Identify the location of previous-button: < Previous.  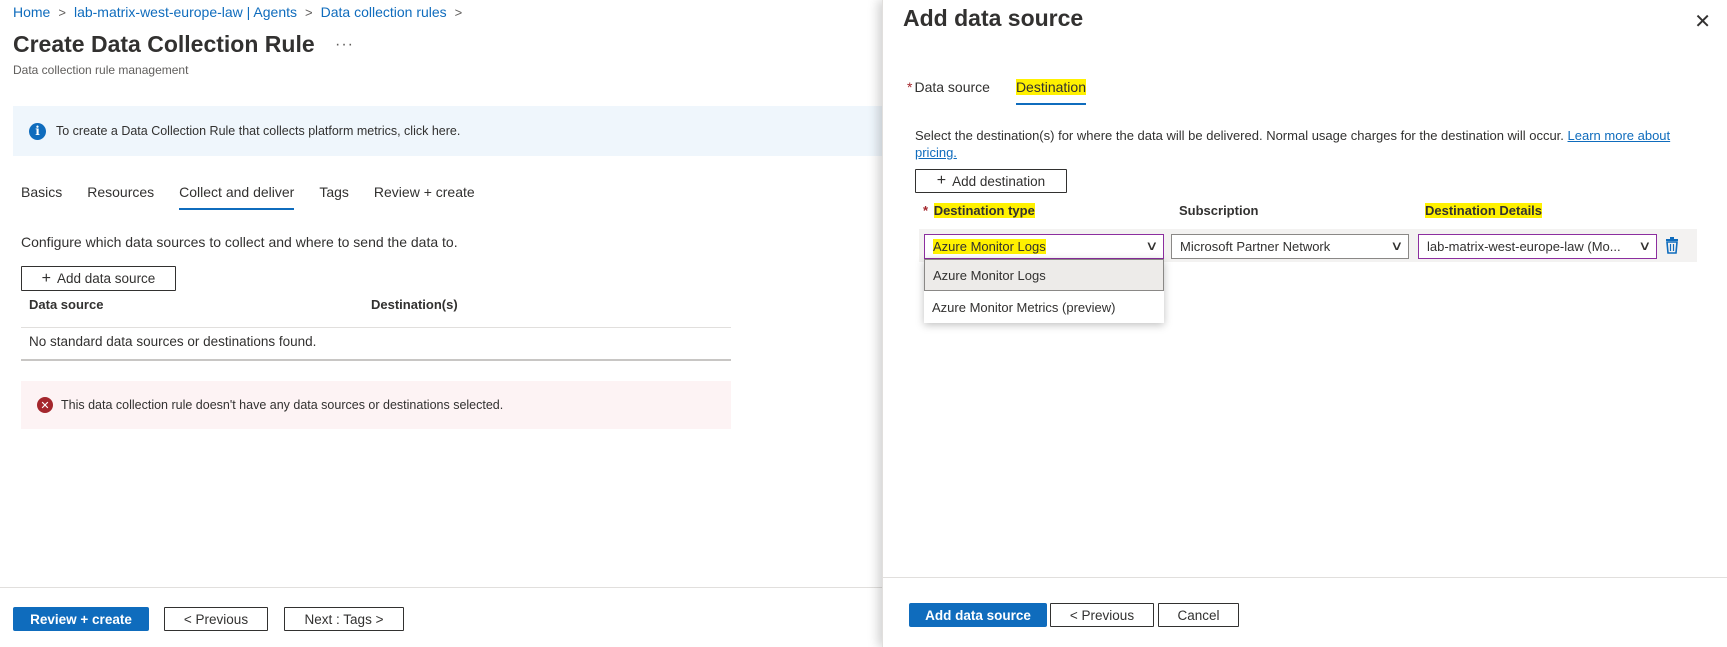
(216, 619).